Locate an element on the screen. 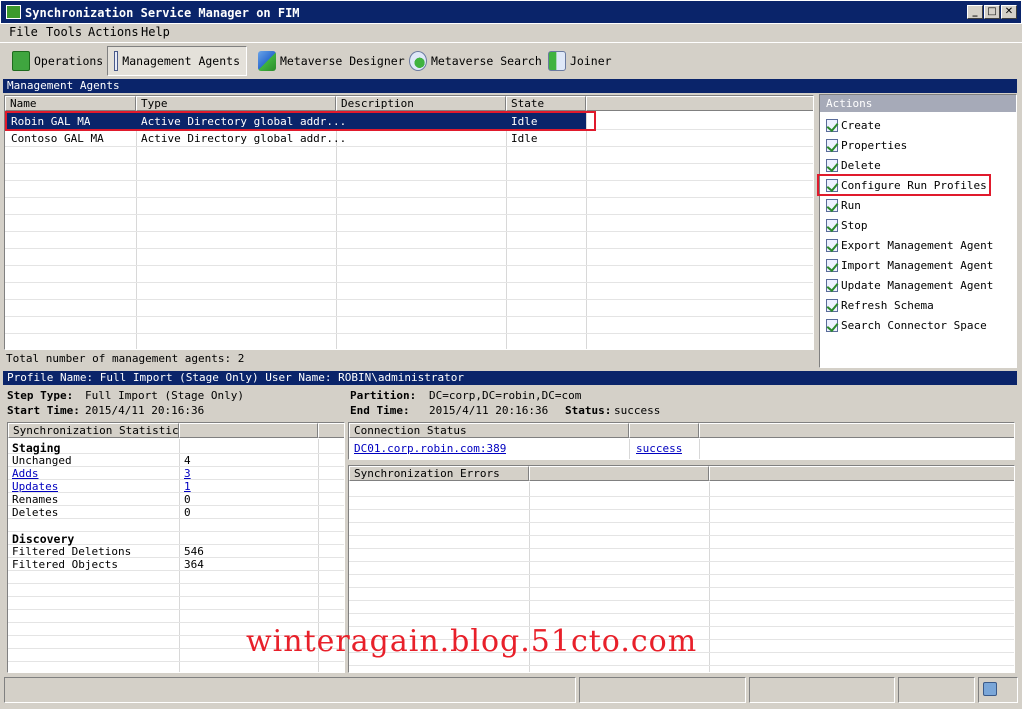  action-export-management-agent: Export Management Agent is located at coordinates (909, 245).